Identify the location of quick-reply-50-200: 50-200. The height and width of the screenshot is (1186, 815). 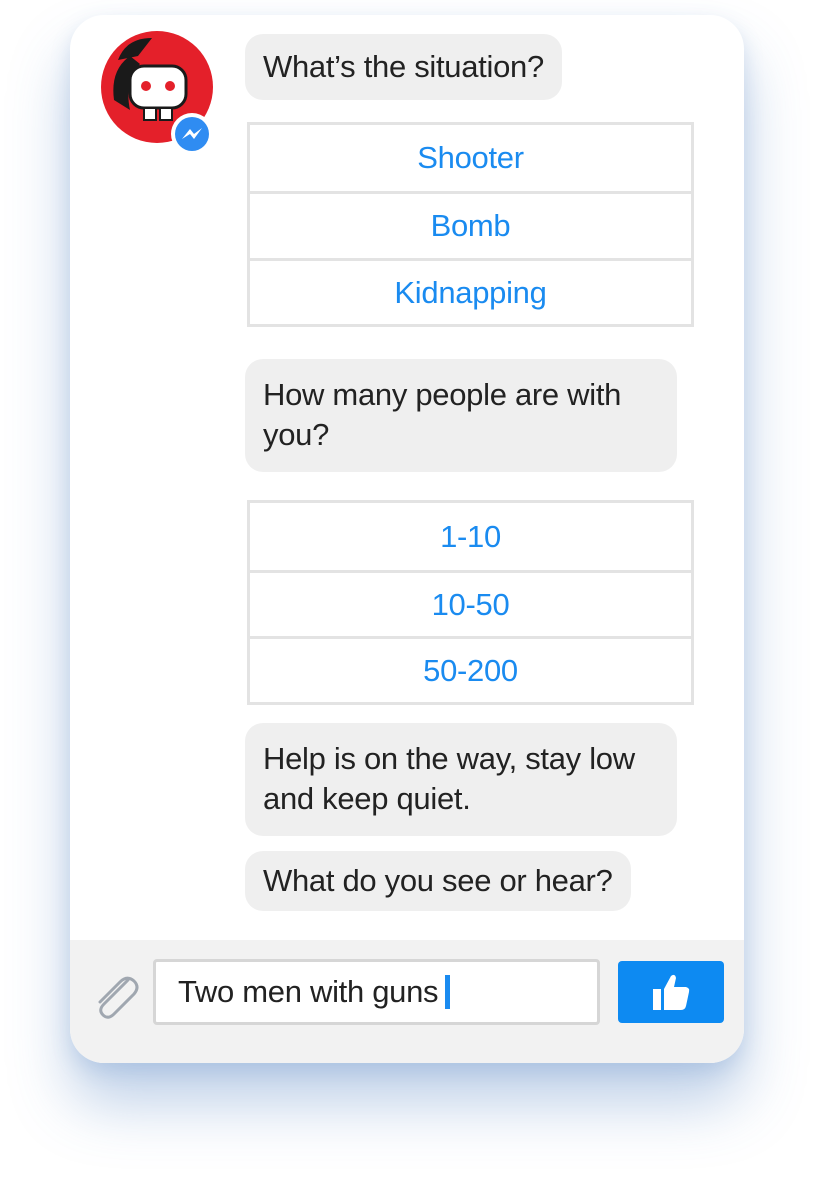
(470, 670).